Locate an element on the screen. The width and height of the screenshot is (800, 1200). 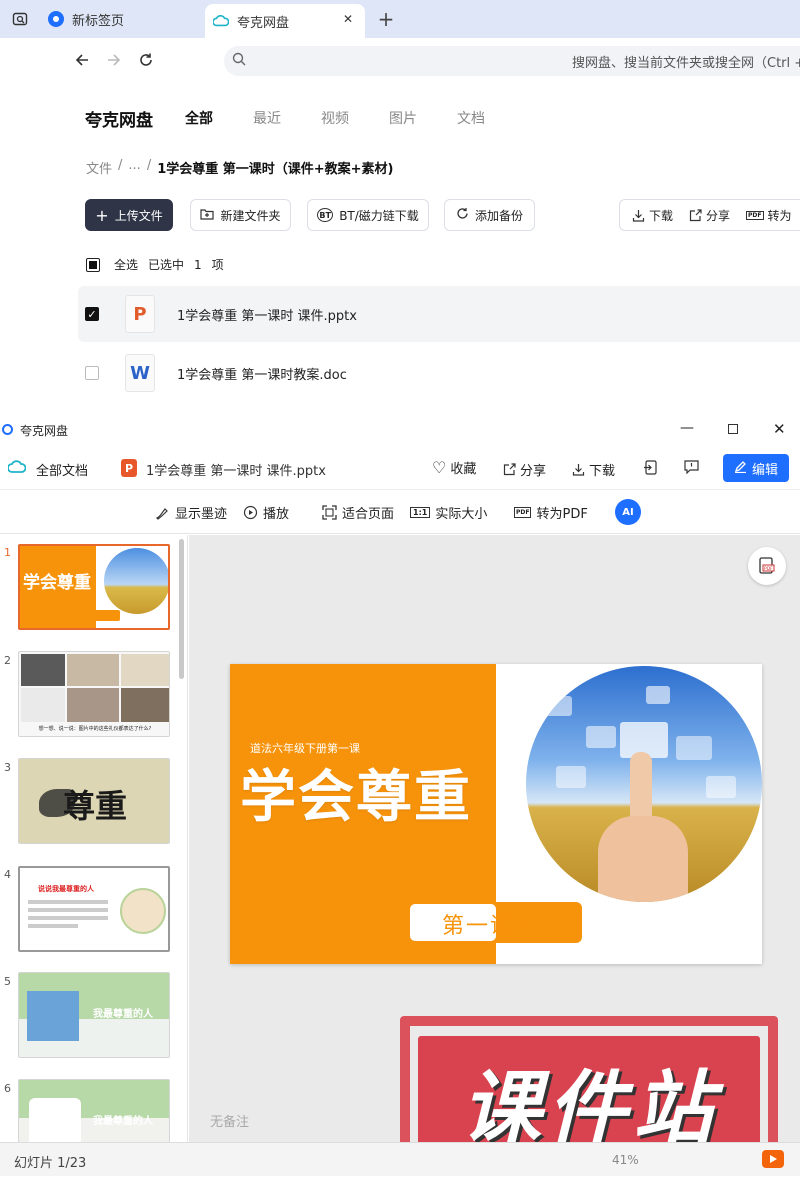
ink-icon is located at coordinates (161, 513).